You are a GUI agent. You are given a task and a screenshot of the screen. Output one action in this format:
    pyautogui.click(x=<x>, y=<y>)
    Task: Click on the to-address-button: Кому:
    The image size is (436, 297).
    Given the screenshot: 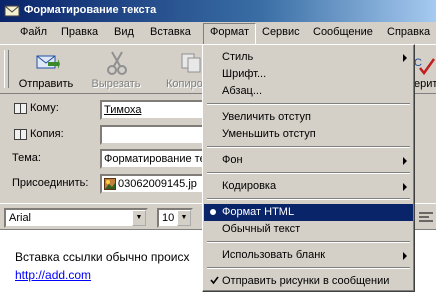 What is the action you would take?
    pyautogui.click(x=36, y=108)
    